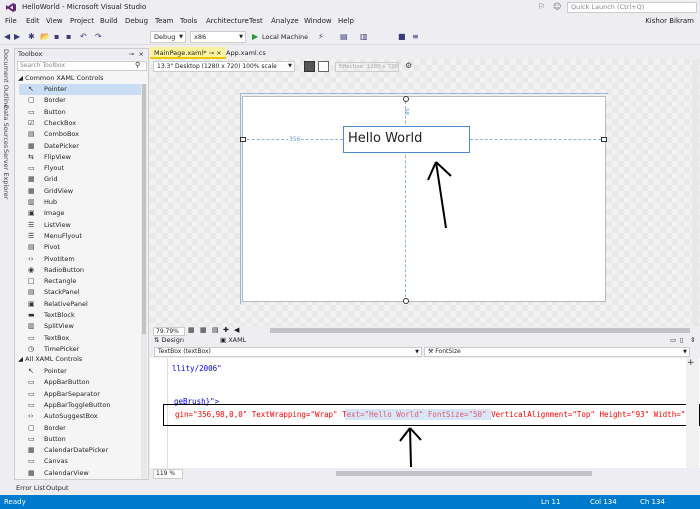  What do you see at coordinates (6, 126) in the screenshot?
I see `tab-data-sources: Data Sources` at bounding box center [6, 126].